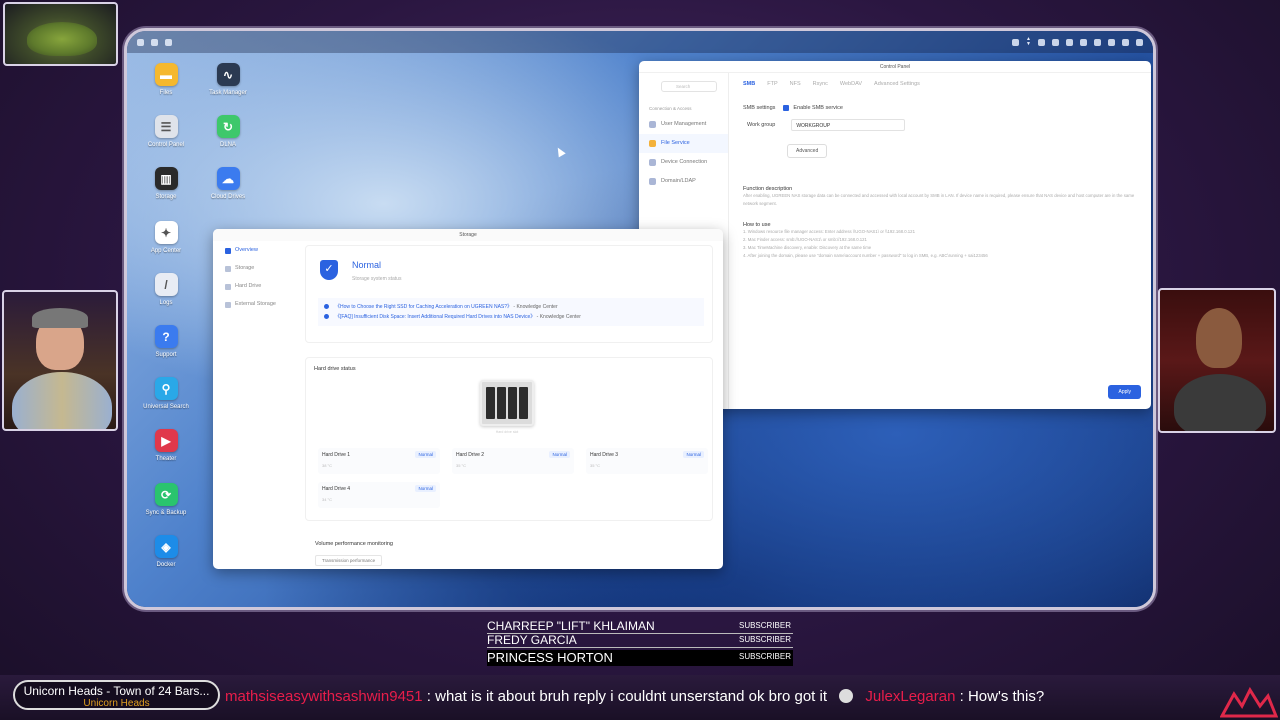  What do you see at coordinates (1016, 42) in the screenshot?
I see `network-icon` at bounding box center [1016, 42].